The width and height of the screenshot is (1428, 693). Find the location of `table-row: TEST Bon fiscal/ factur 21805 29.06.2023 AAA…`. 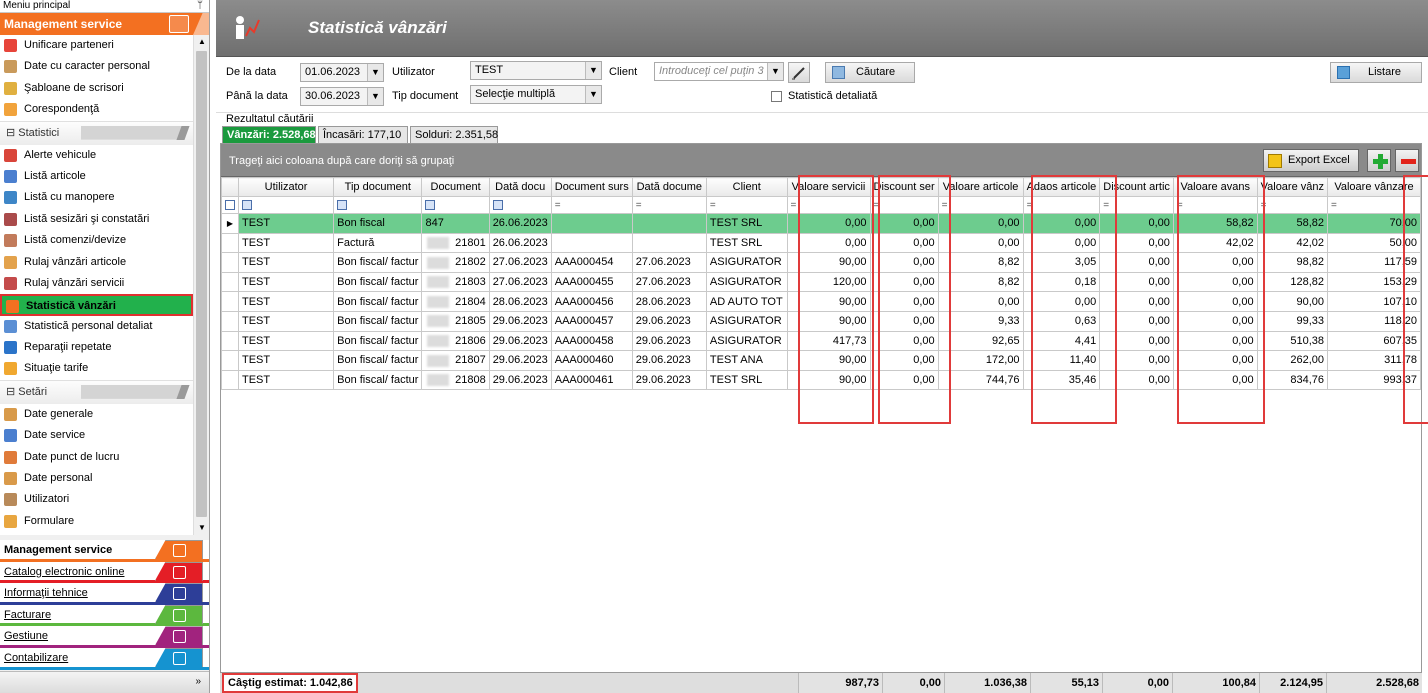

table-row: TEST Bon fiscal/ factur 21805 29.06.2023 AAA… is located at coordinates (821, 321).